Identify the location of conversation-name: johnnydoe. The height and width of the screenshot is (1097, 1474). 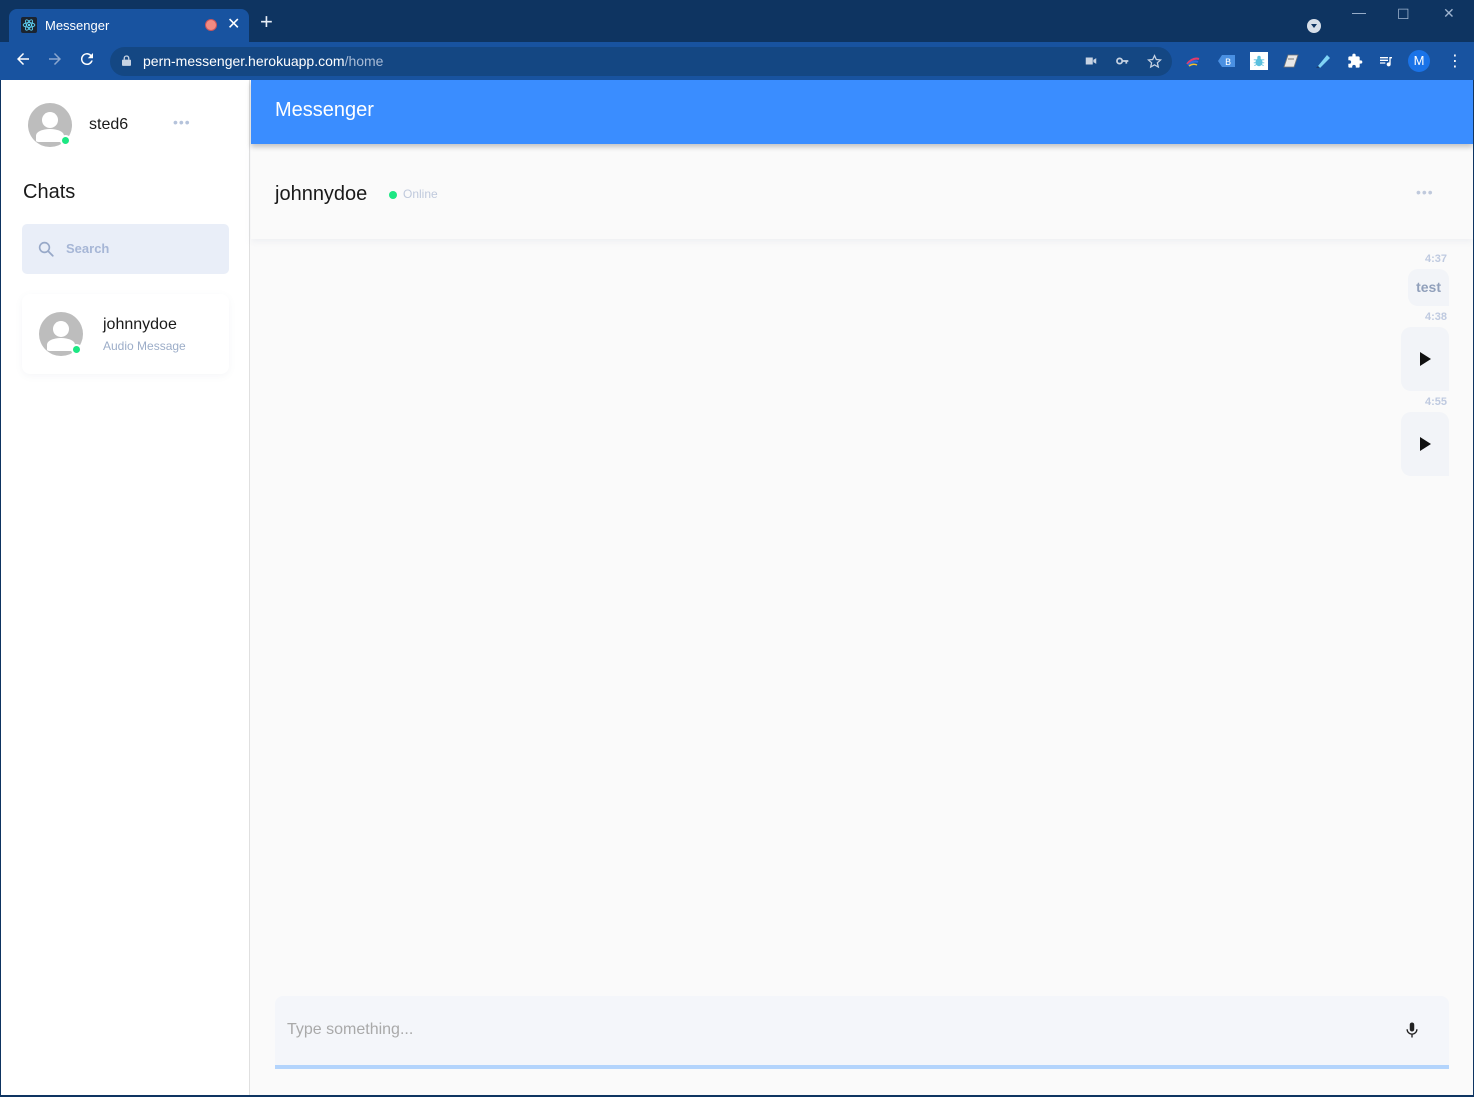
(140, 324).